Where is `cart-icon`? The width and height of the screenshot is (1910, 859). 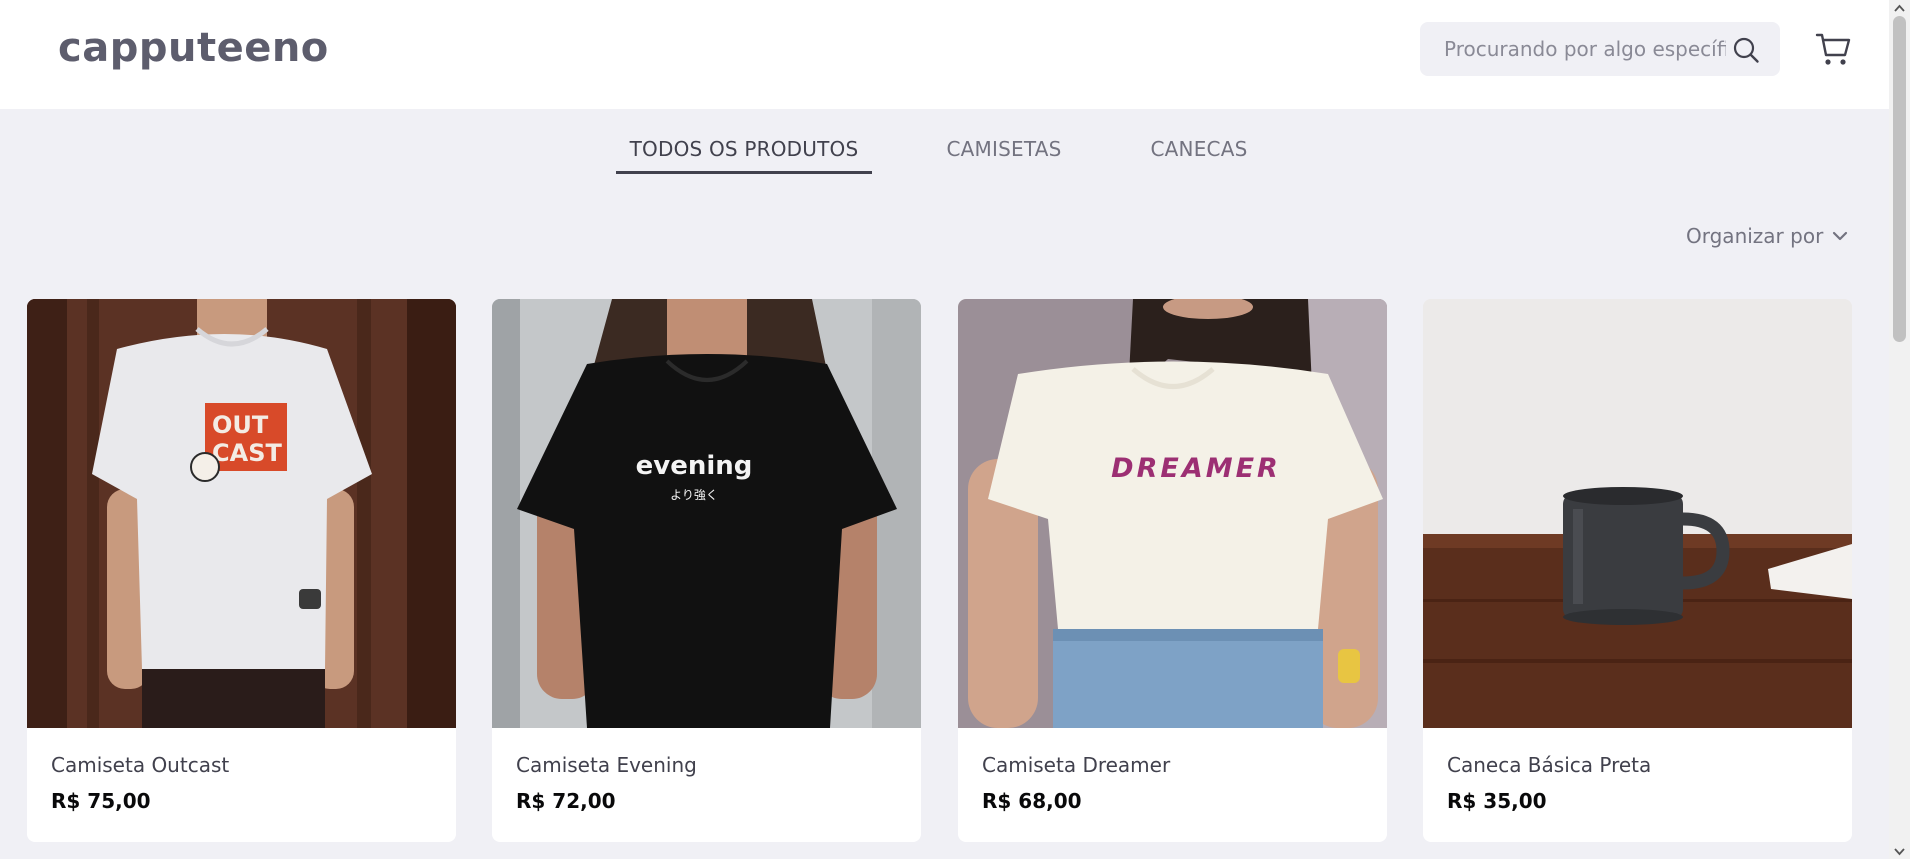
cart-icon is located at coordinates (1833, 49).